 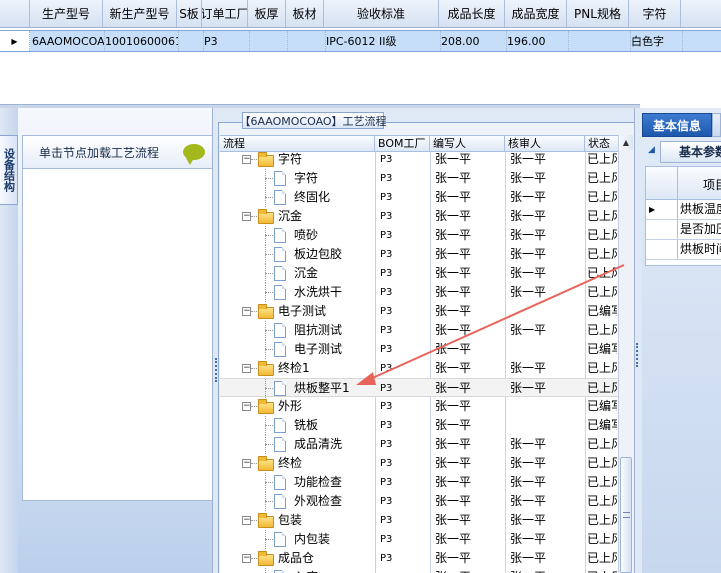 I want to click on grid-col-header: 成品长度, so click(x=472, y=13).